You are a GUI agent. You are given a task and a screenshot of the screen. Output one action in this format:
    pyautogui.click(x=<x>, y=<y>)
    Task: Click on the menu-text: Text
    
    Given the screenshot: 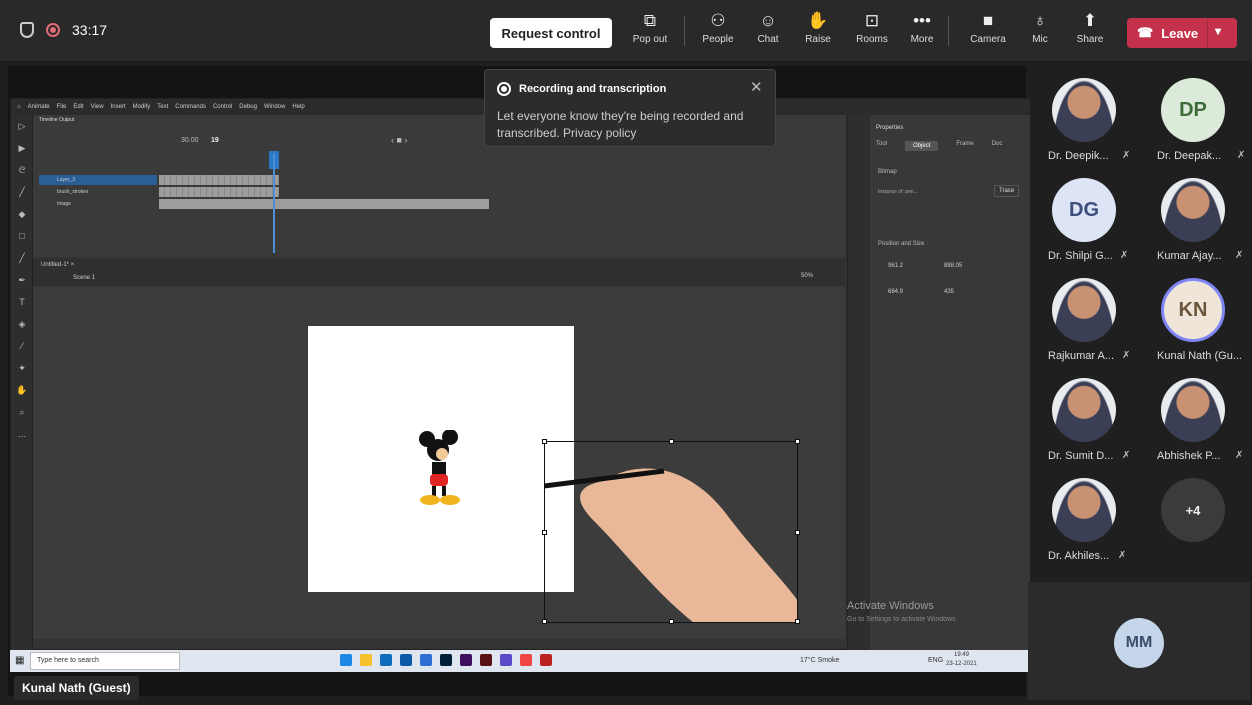 What is the action you would take?
    pyautogui.click(x=162, y=107)
    